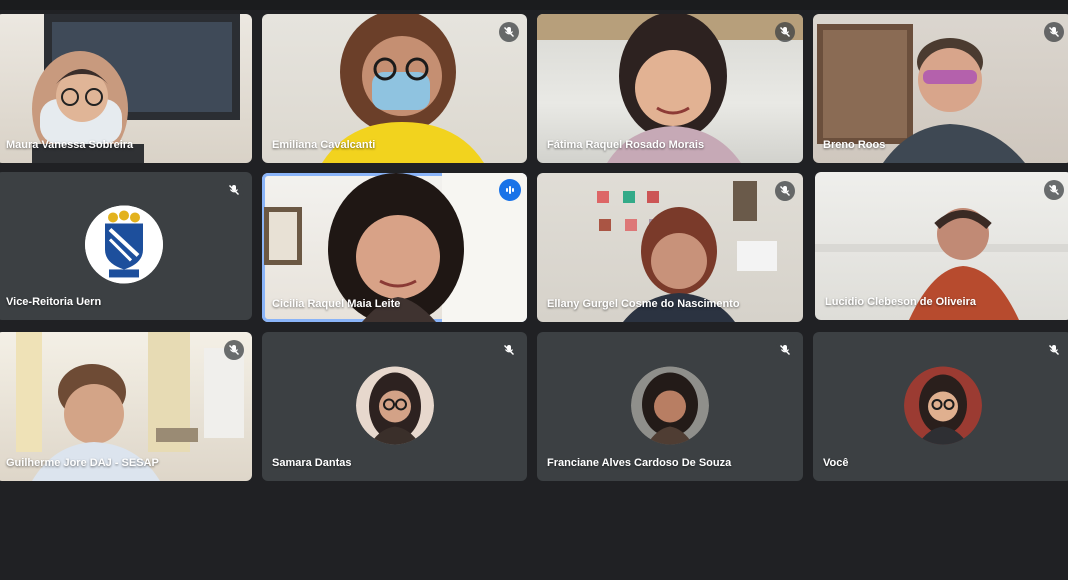 The image size is (1068, 580). Describe the element at coordinates (836, 463) in the screenshot. I see `participant-name: Você` at that location.